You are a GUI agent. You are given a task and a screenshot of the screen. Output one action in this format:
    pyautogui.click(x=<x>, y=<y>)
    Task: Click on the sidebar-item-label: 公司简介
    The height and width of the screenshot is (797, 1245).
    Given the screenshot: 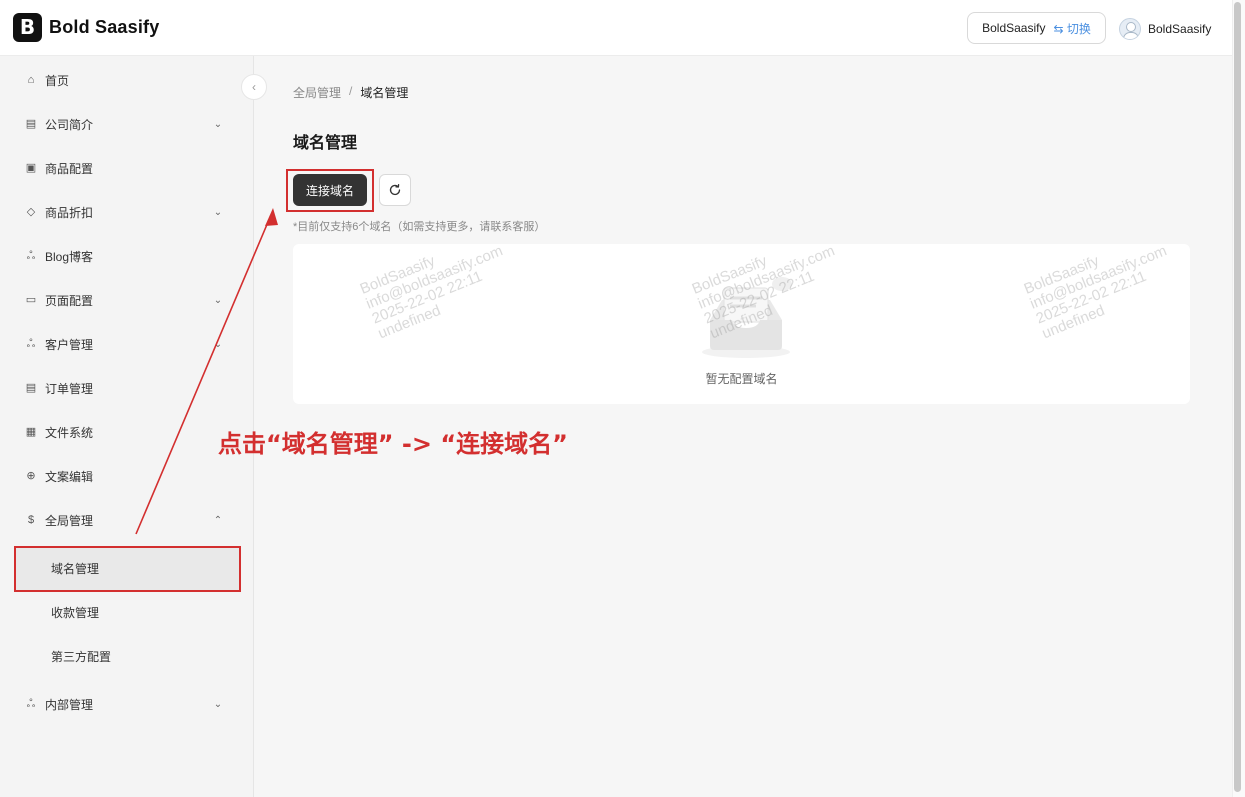 What is the action you would take?
    pyautogui.click(x=69, y=124)
    